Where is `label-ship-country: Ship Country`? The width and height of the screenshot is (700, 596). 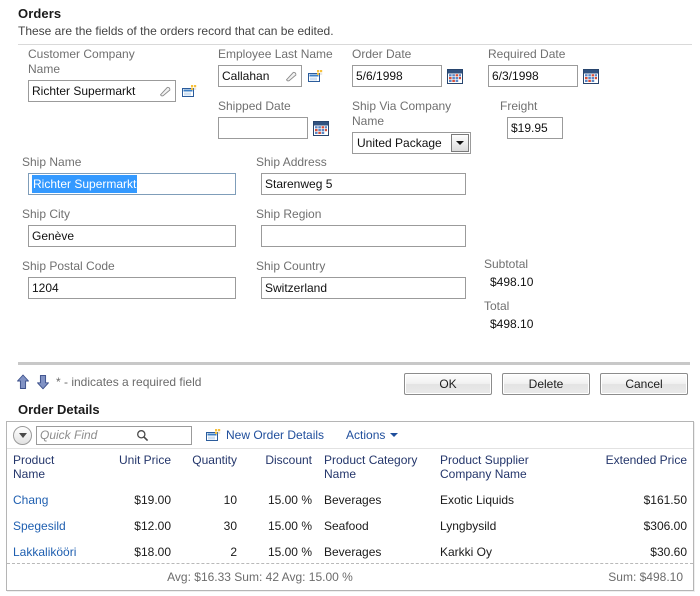
label-ship-country: Ship Country is located at coordinates (291, 266).